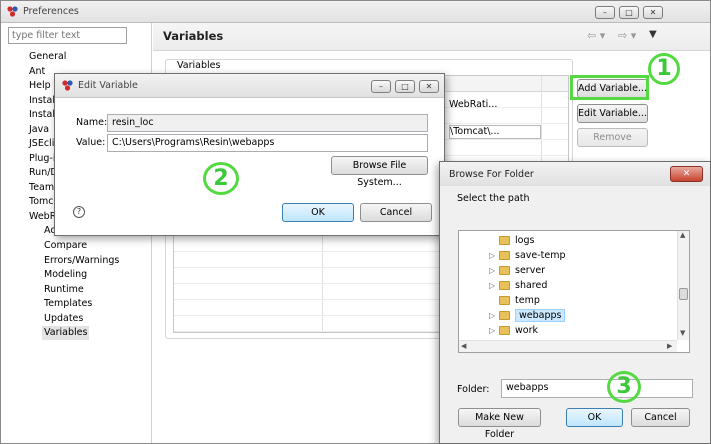  I want to click on app-icon, so click(12, 11).